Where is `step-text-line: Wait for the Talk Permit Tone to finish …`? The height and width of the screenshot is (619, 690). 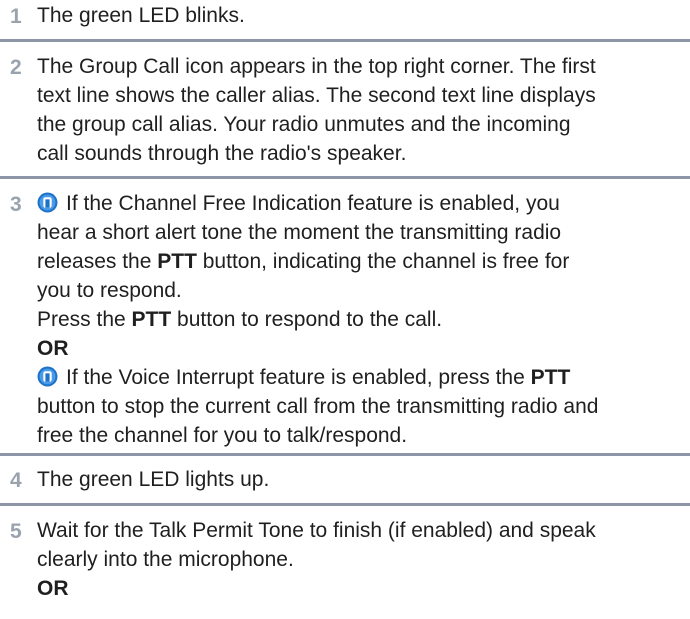 step-text-line: Wait for the Talk Permit Tone to finish … is located at coordinates (316, 530).